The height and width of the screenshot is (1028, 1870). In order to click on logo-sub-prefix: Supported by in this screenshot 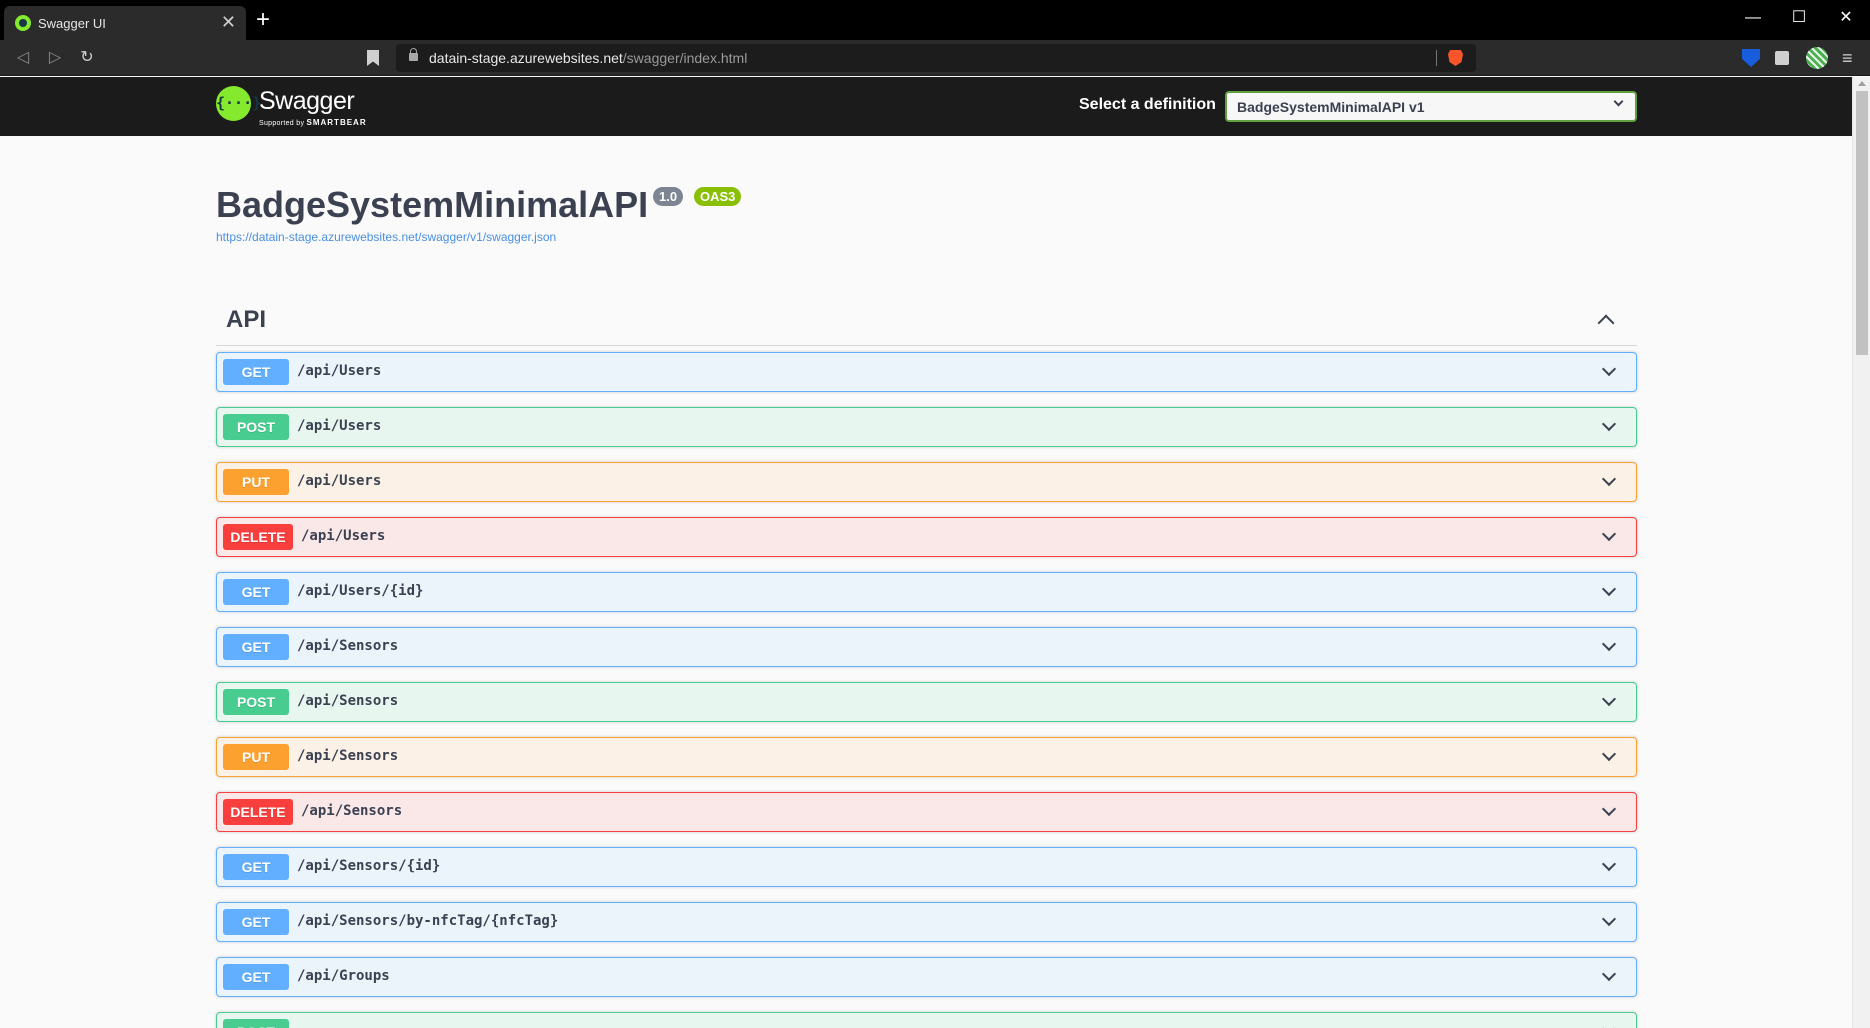, I will do `click(282, 123)`.